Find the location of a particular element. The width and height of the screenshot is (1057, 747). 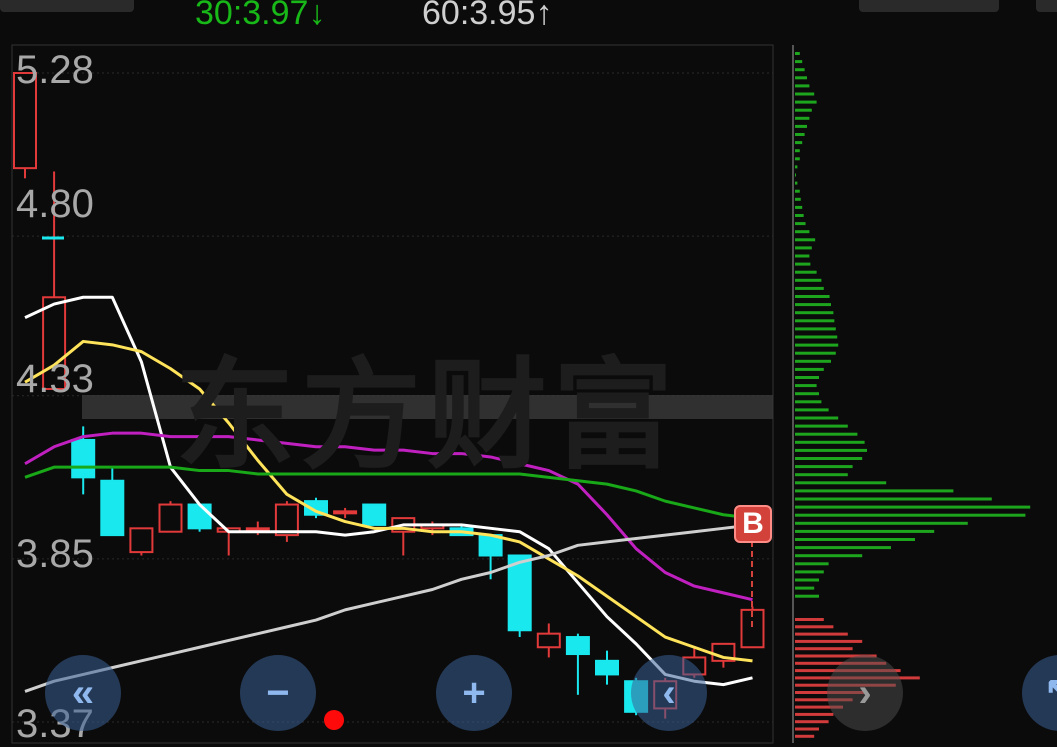

top-right-button is located at coordinates (1046, 6).